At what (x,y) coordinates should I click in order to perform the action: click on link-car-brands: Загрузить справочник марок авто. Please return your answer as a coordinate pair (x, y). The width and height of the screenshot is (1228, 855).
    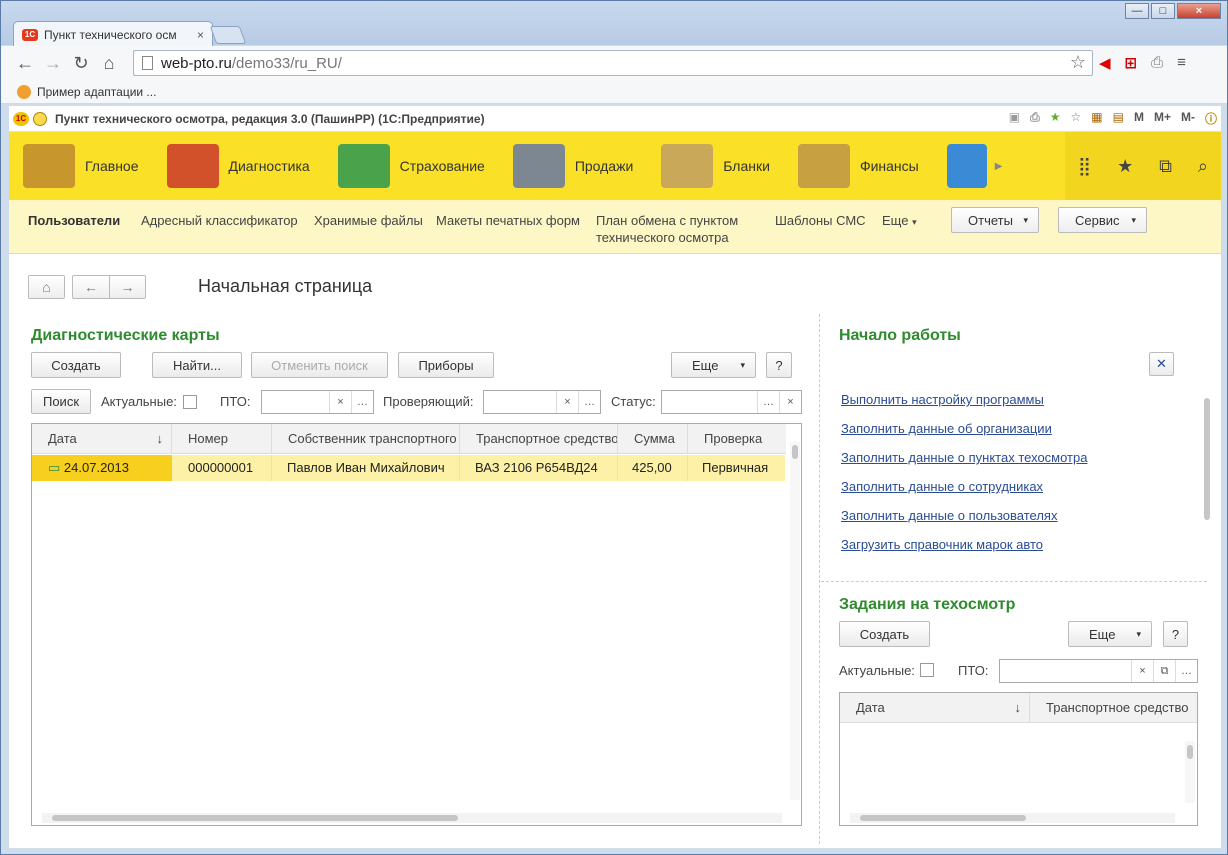
    Looking at the image, I should click on (942, 544).